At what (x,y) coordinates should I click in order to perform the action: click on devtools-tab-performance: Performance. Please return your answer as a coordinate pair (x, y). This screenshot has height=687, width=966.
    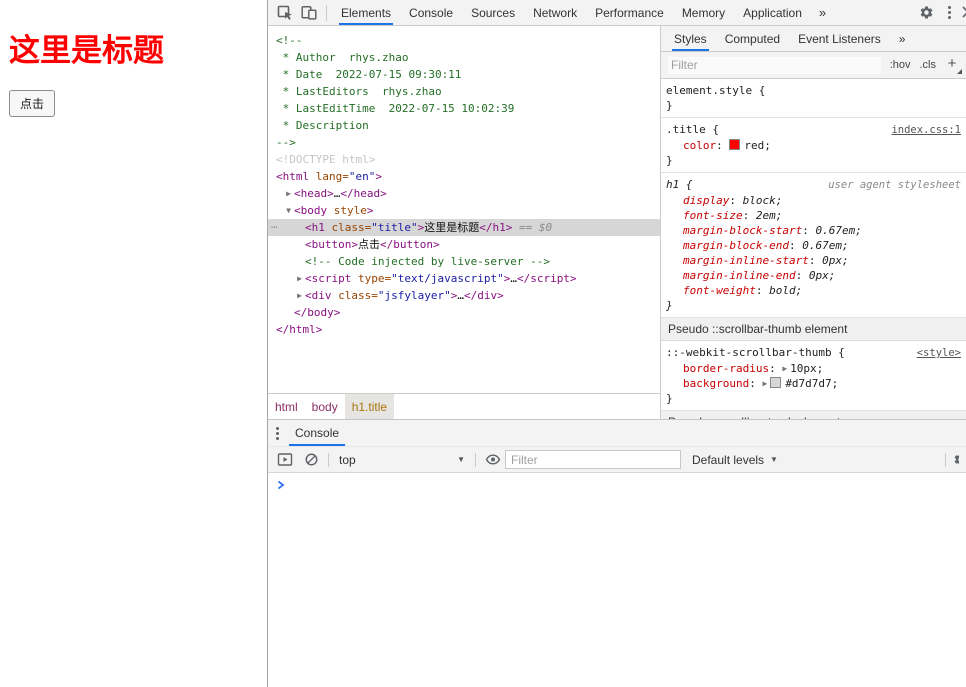
    Looking at the image, I should click on (629, 12).